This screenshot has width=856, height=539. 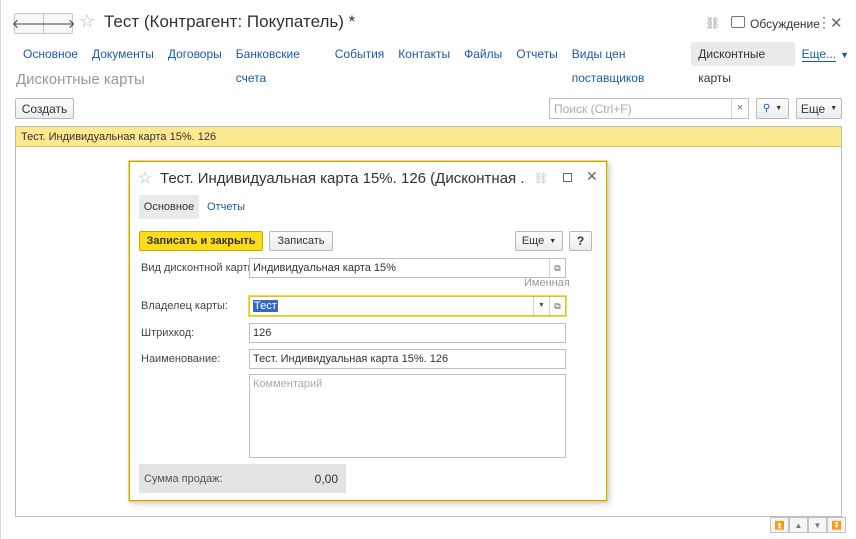 What do you see at coordinates (428, 137) in the screenshot?
I see `list-row: Тест. Индивидуальная карта 15%. 126` at bounding box center [428, 137].